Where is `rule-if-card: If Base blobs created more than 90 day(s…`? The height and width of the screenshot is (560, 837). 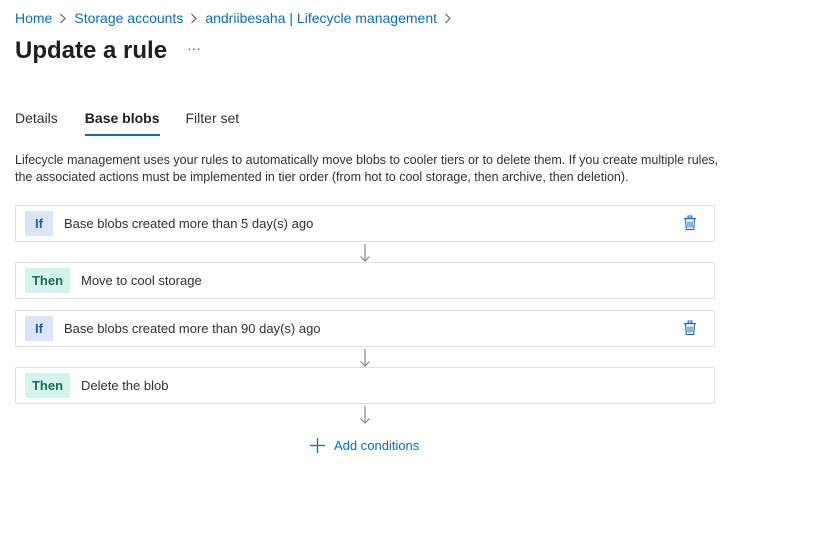 rule-if-card: If Base blobs created more than 90 day(s… is located at coordinates (365, 328).